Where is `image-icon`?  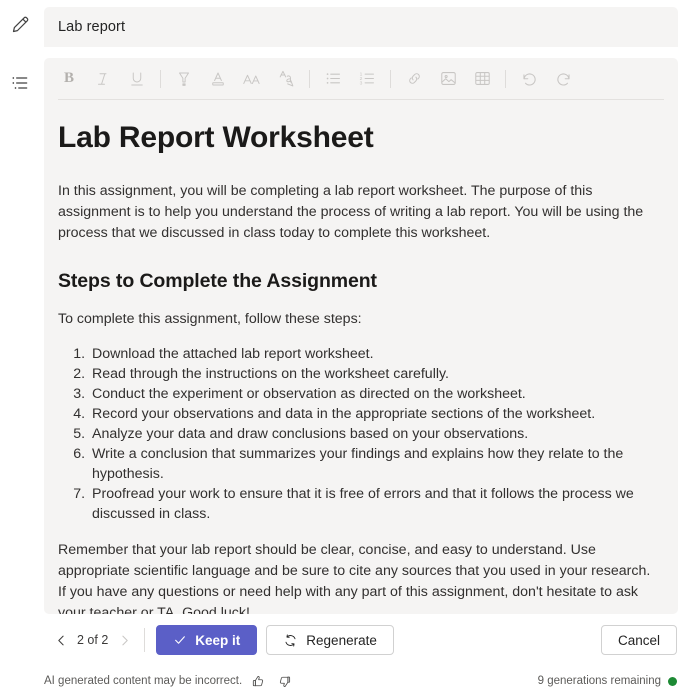
image-icon is located at coordinates (448, 79).